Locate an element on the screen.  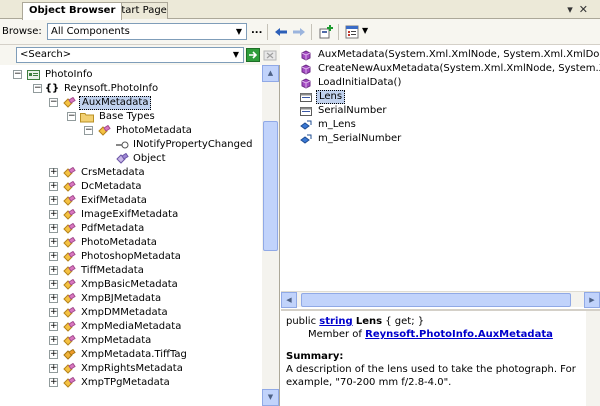
tree-item-label: ImageExifMetadata is located at coordinates (130, 214).